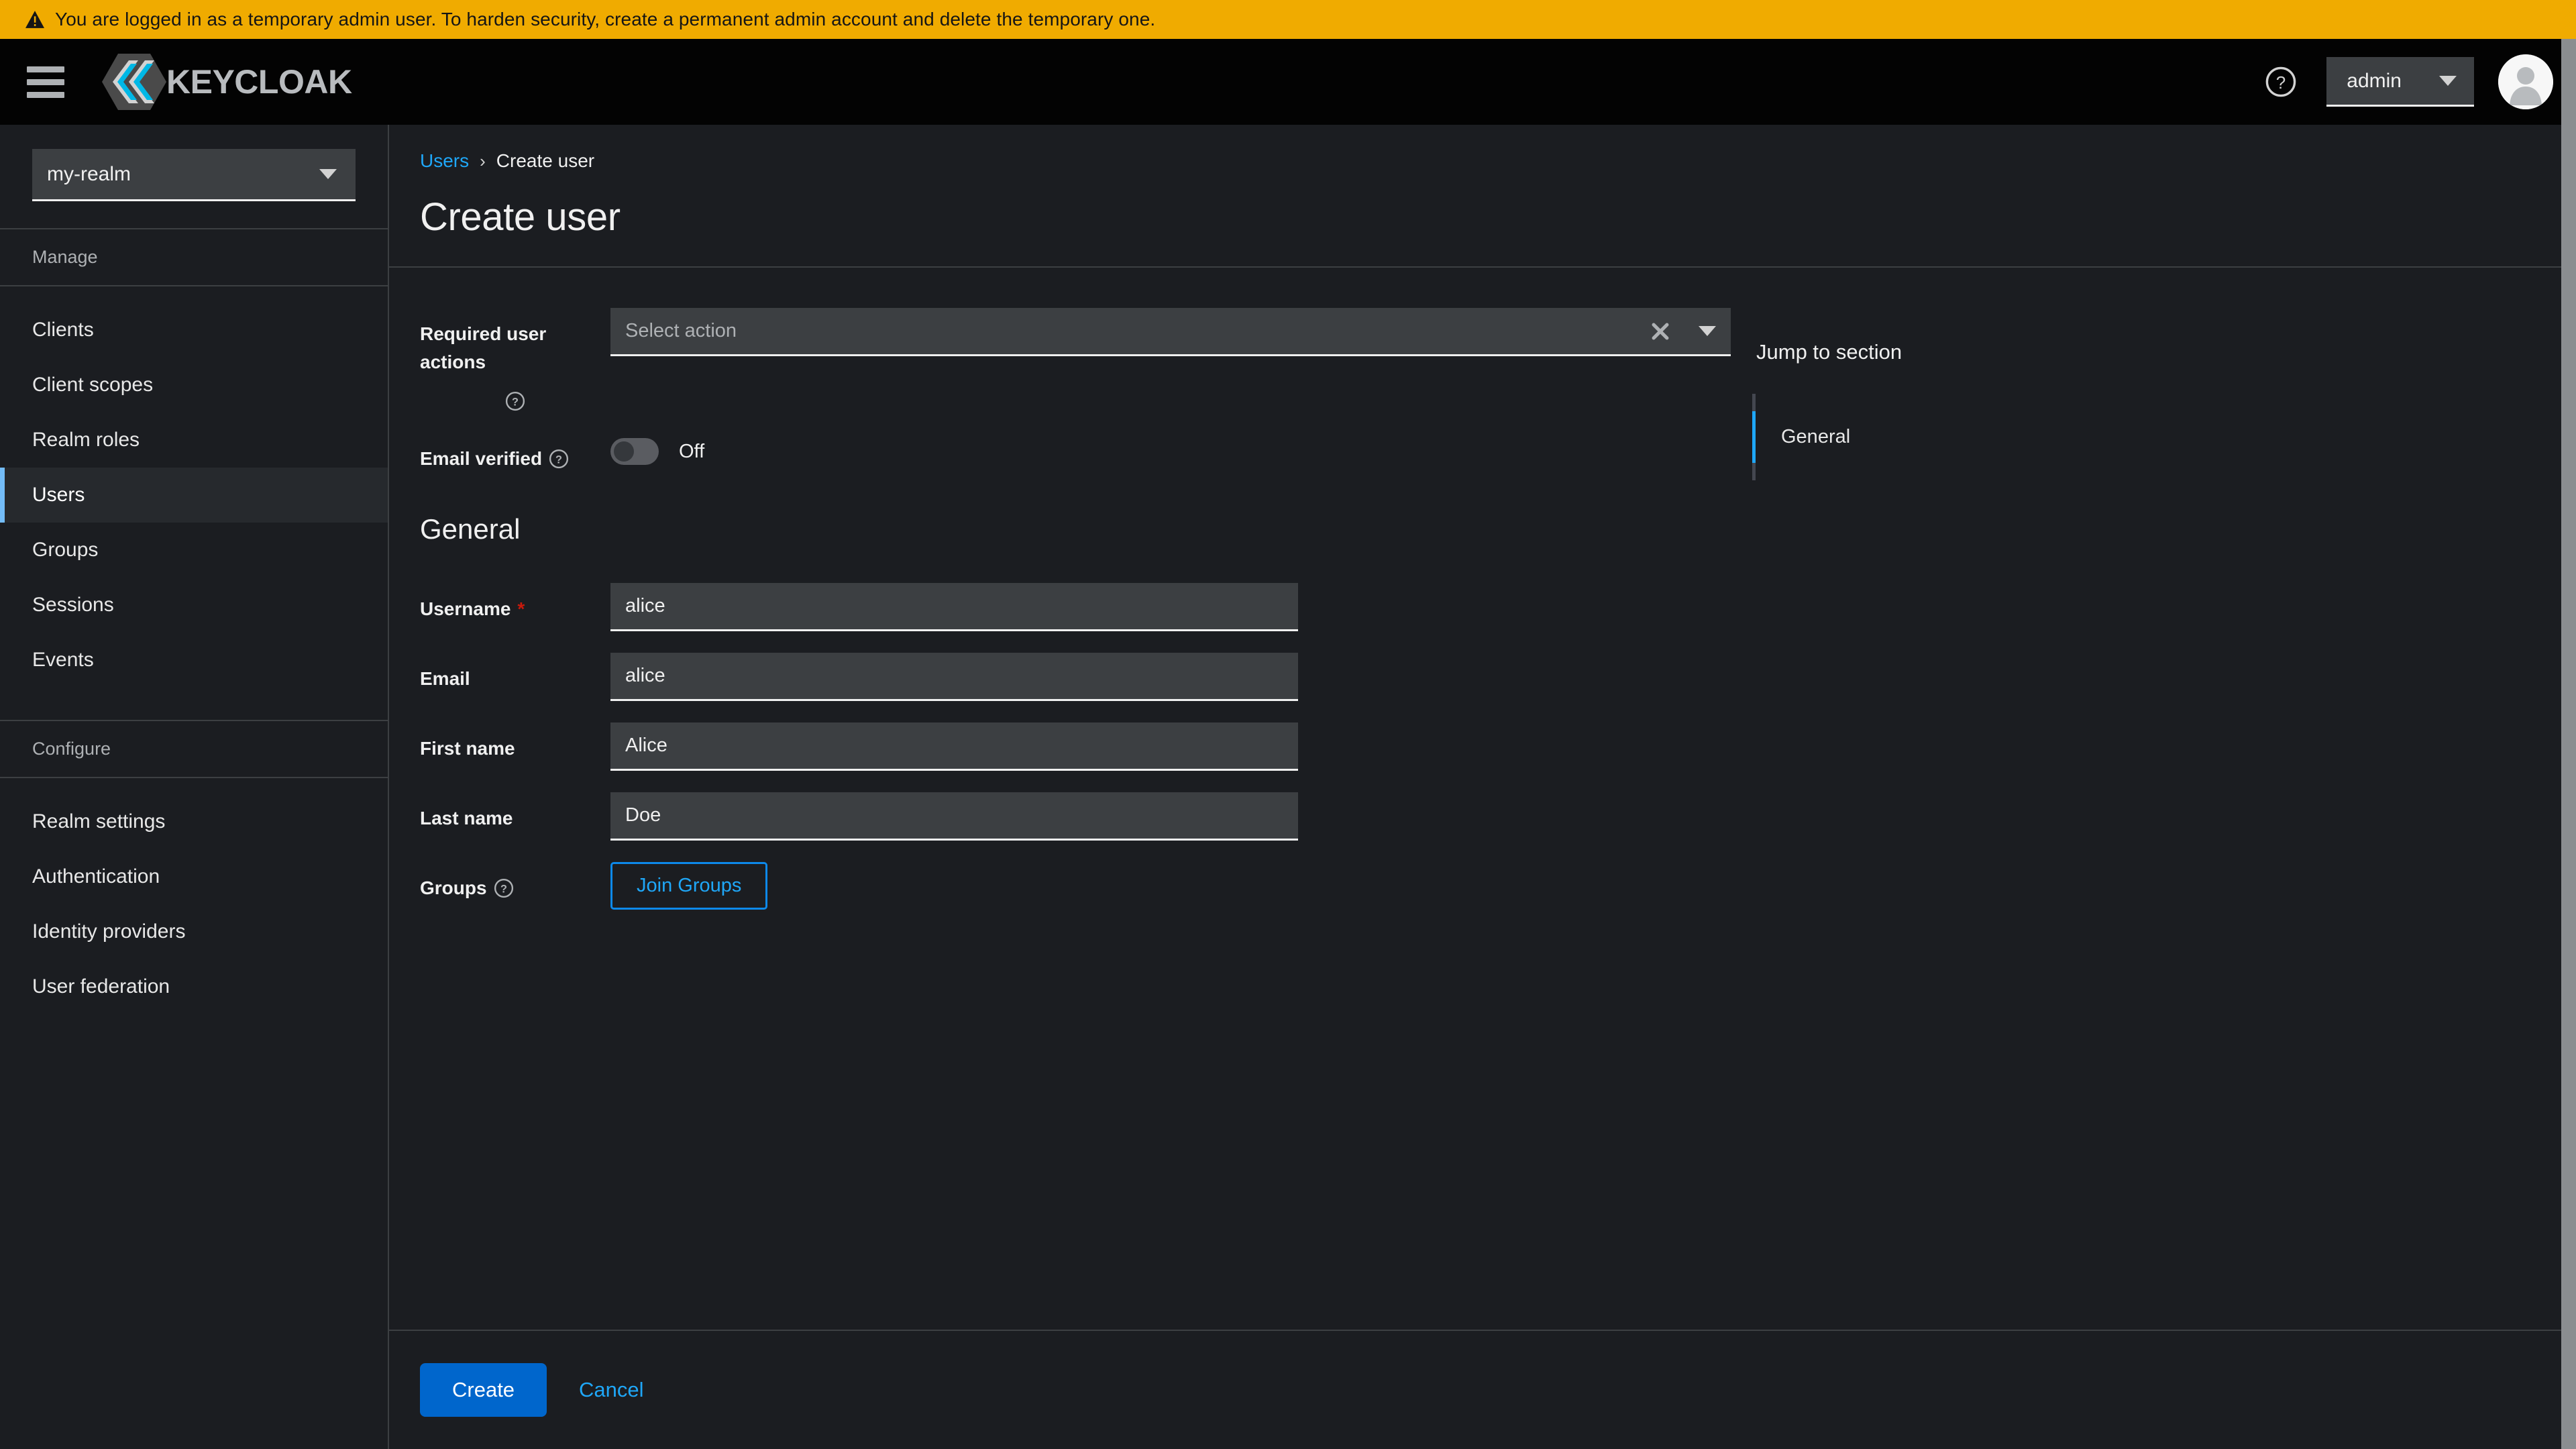 This screenshot has width=2576, height=1449. What do you see at coordinates (681, 330) in the screenshot?
I see `select-placeholder: Select action` at bounding box center [681, 330].